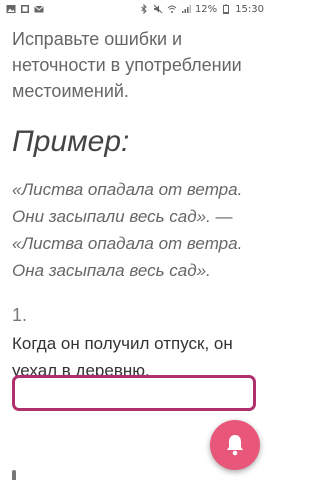 The height and width of the screenshot is (480, 320). Describe the element at coordinates (206, 9) in the screenshot. I see `battery-percent: 12%` at that location.